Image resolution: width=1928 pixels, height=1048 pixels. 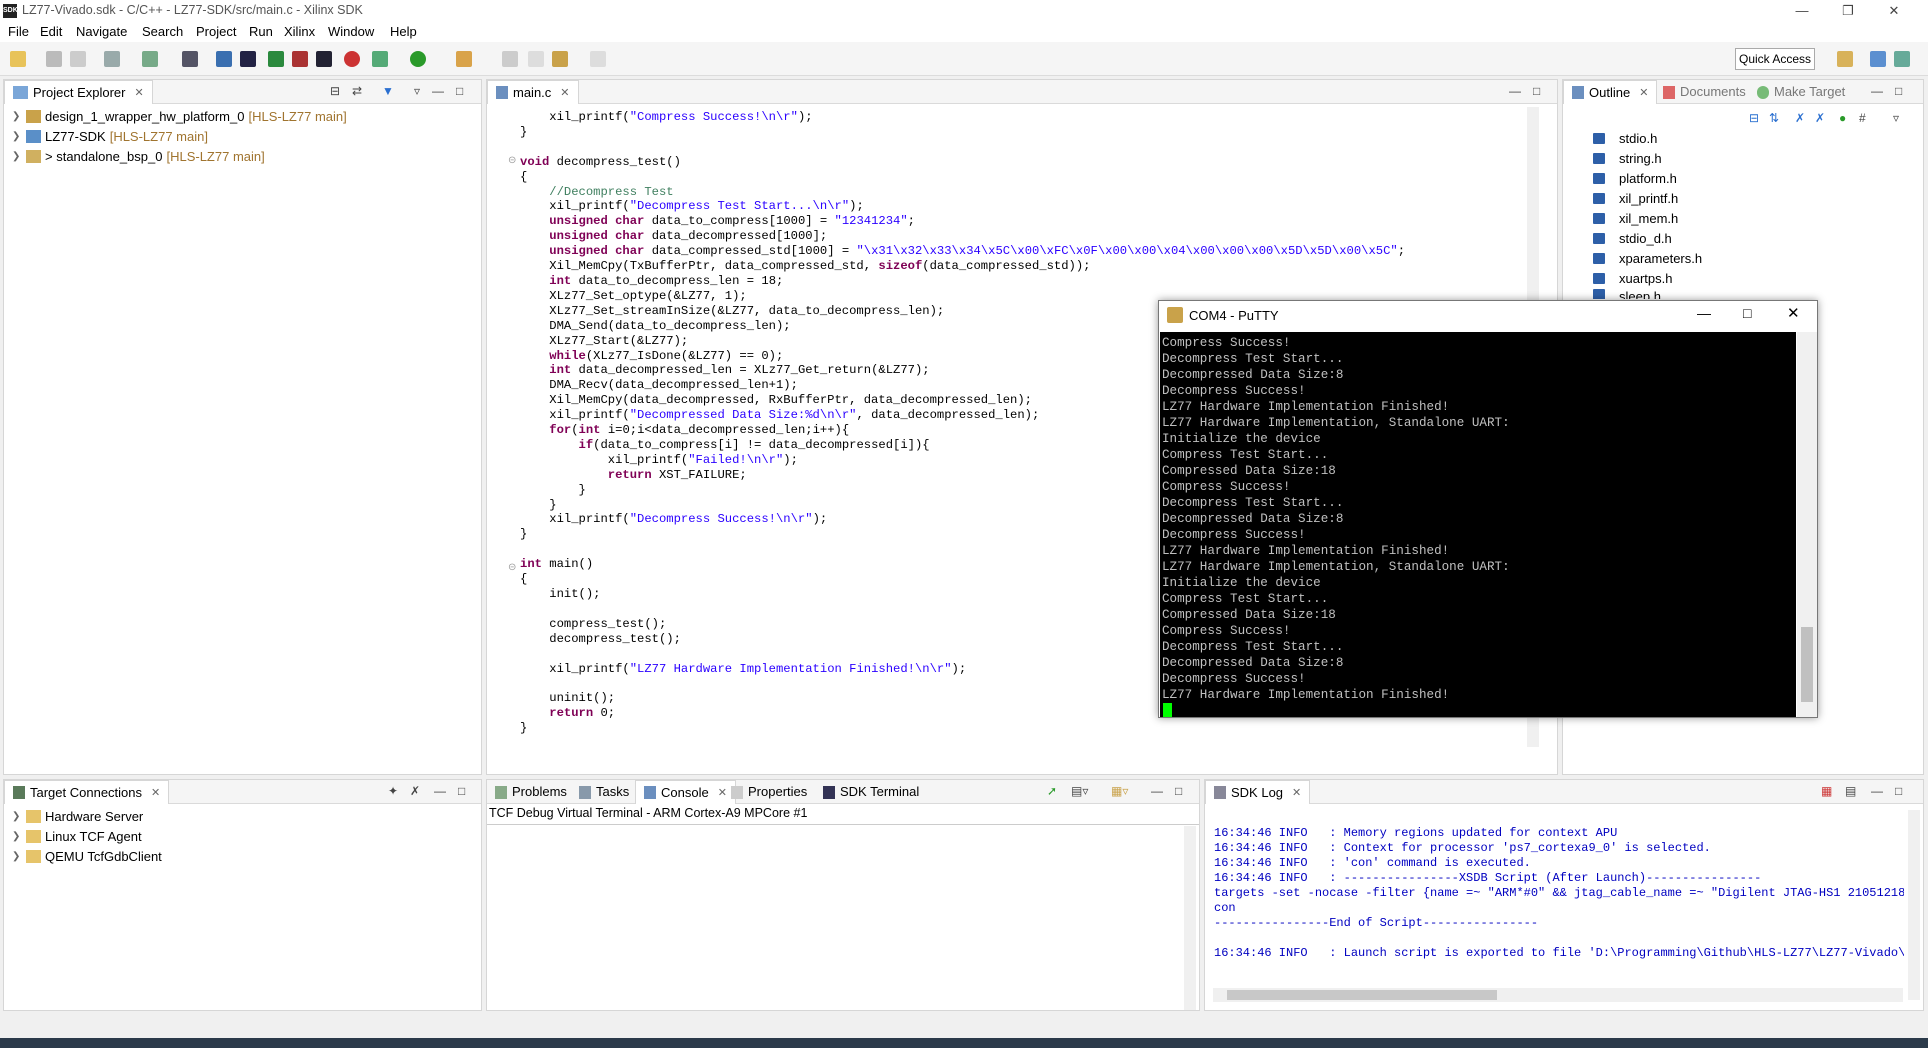 What do you see at coordinates (418, 59) in the screenshot?
I see `run-icon` at bounding box center [418, 59].